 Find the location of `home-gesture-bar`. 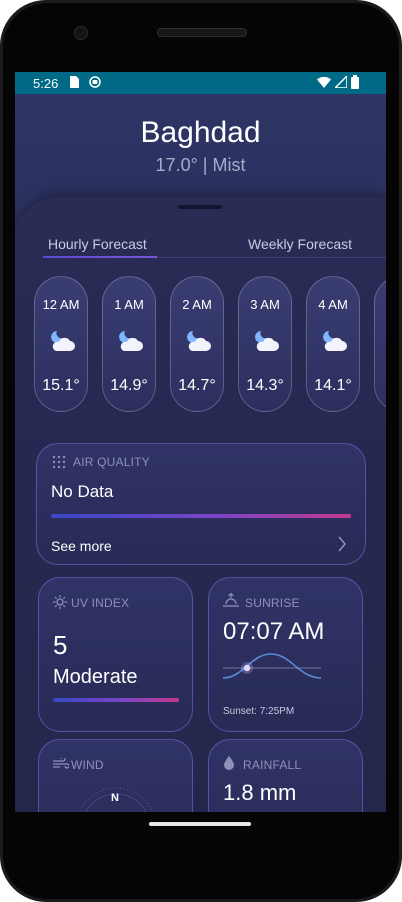

home-gesture-bar is located at coordinates (200, 824).